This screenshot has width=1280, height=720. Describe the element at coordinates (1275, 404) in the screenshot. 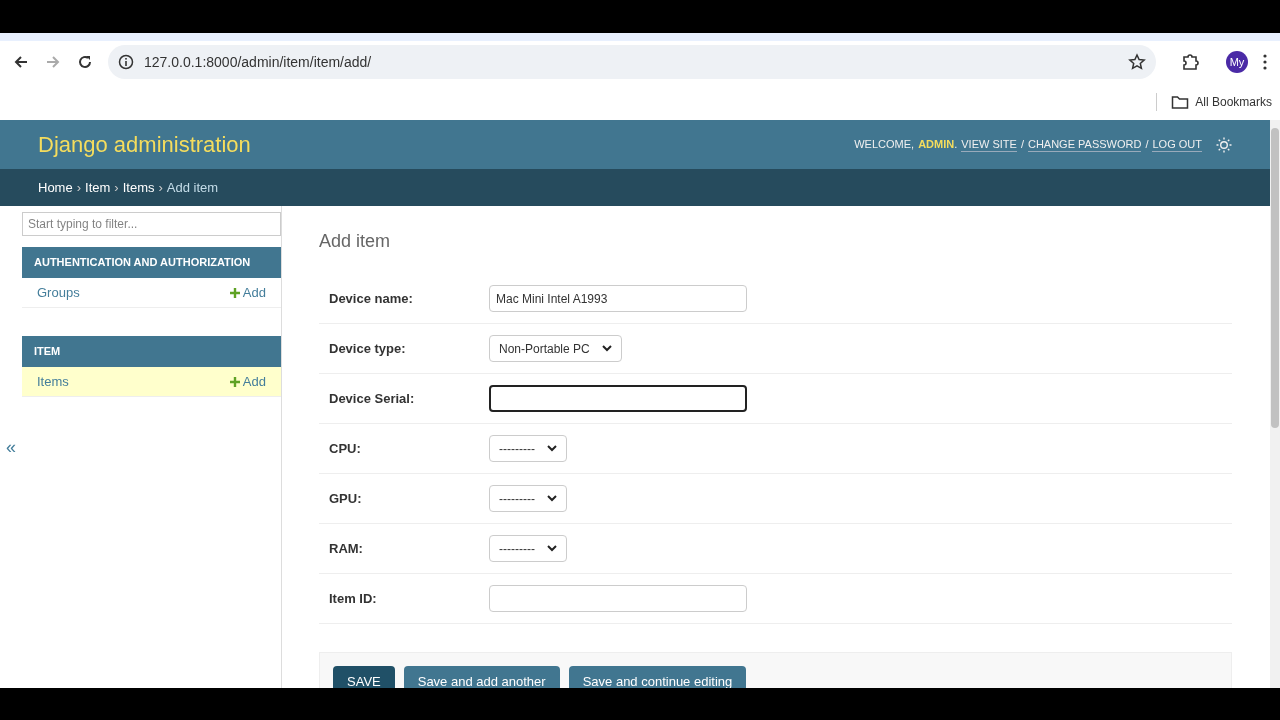

I see `scrollbar` at that location.